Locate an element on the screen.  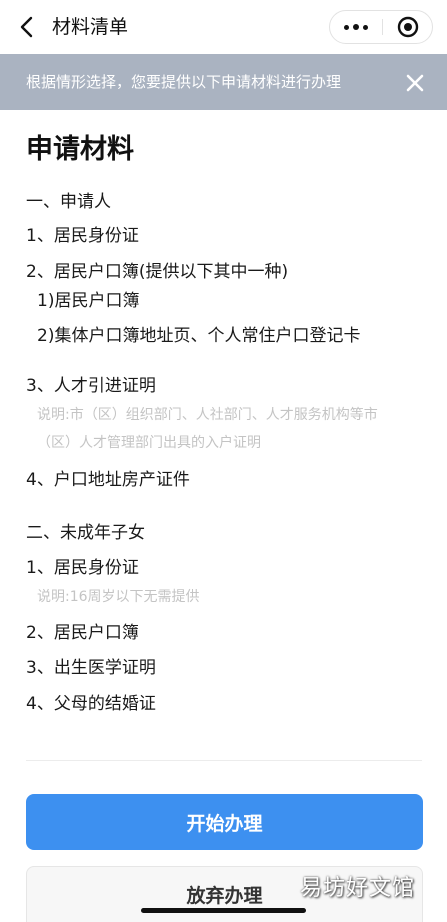
exit-button is located at coordinates (408, 27).